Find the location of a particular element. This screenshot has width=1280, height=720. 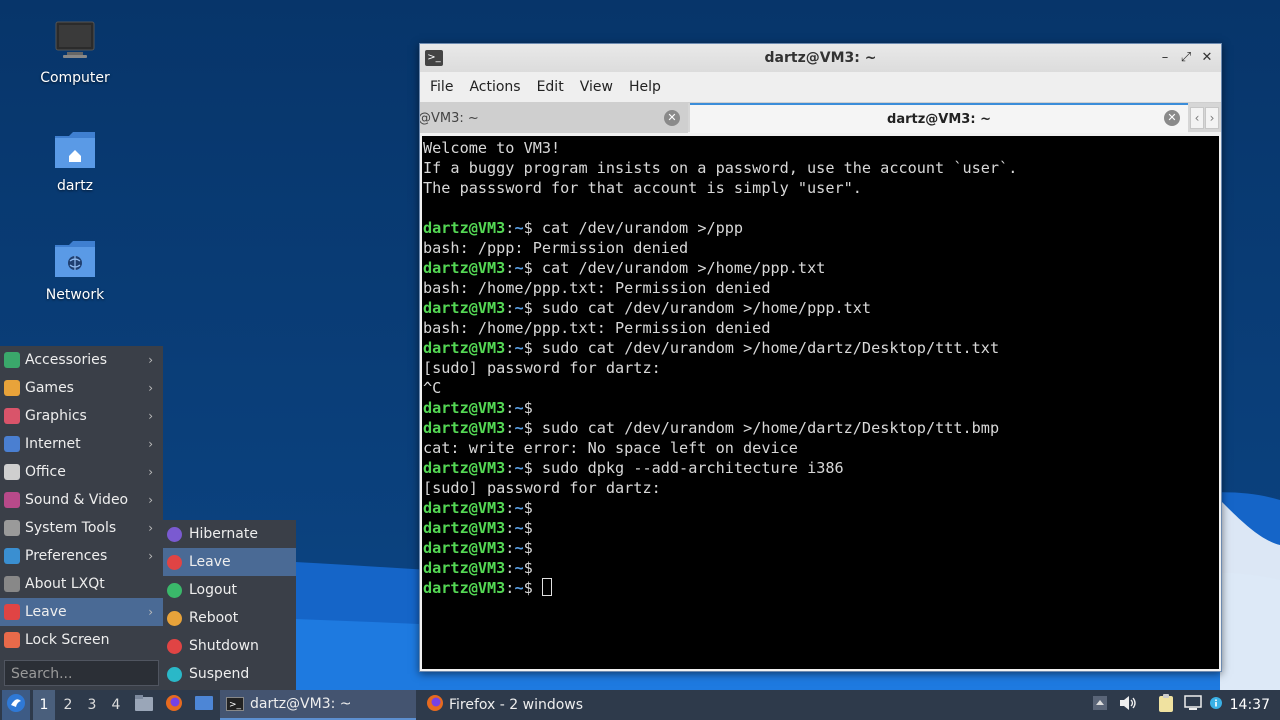

window-title: dartz@VM3: ~ is located at coordinates (820, 58).